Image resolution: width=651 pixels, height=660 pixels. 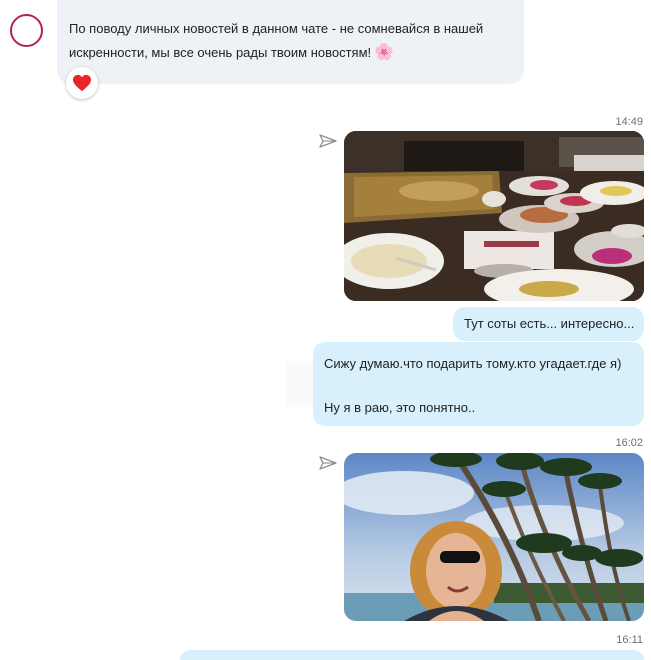 I want to click on beach-photo-attachment, so click(x=494, y=537).